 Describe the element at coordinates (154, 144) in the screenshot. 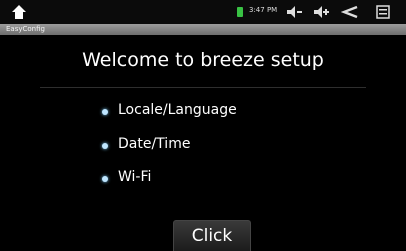

I see `list-item-label: Date/Time` at that location.